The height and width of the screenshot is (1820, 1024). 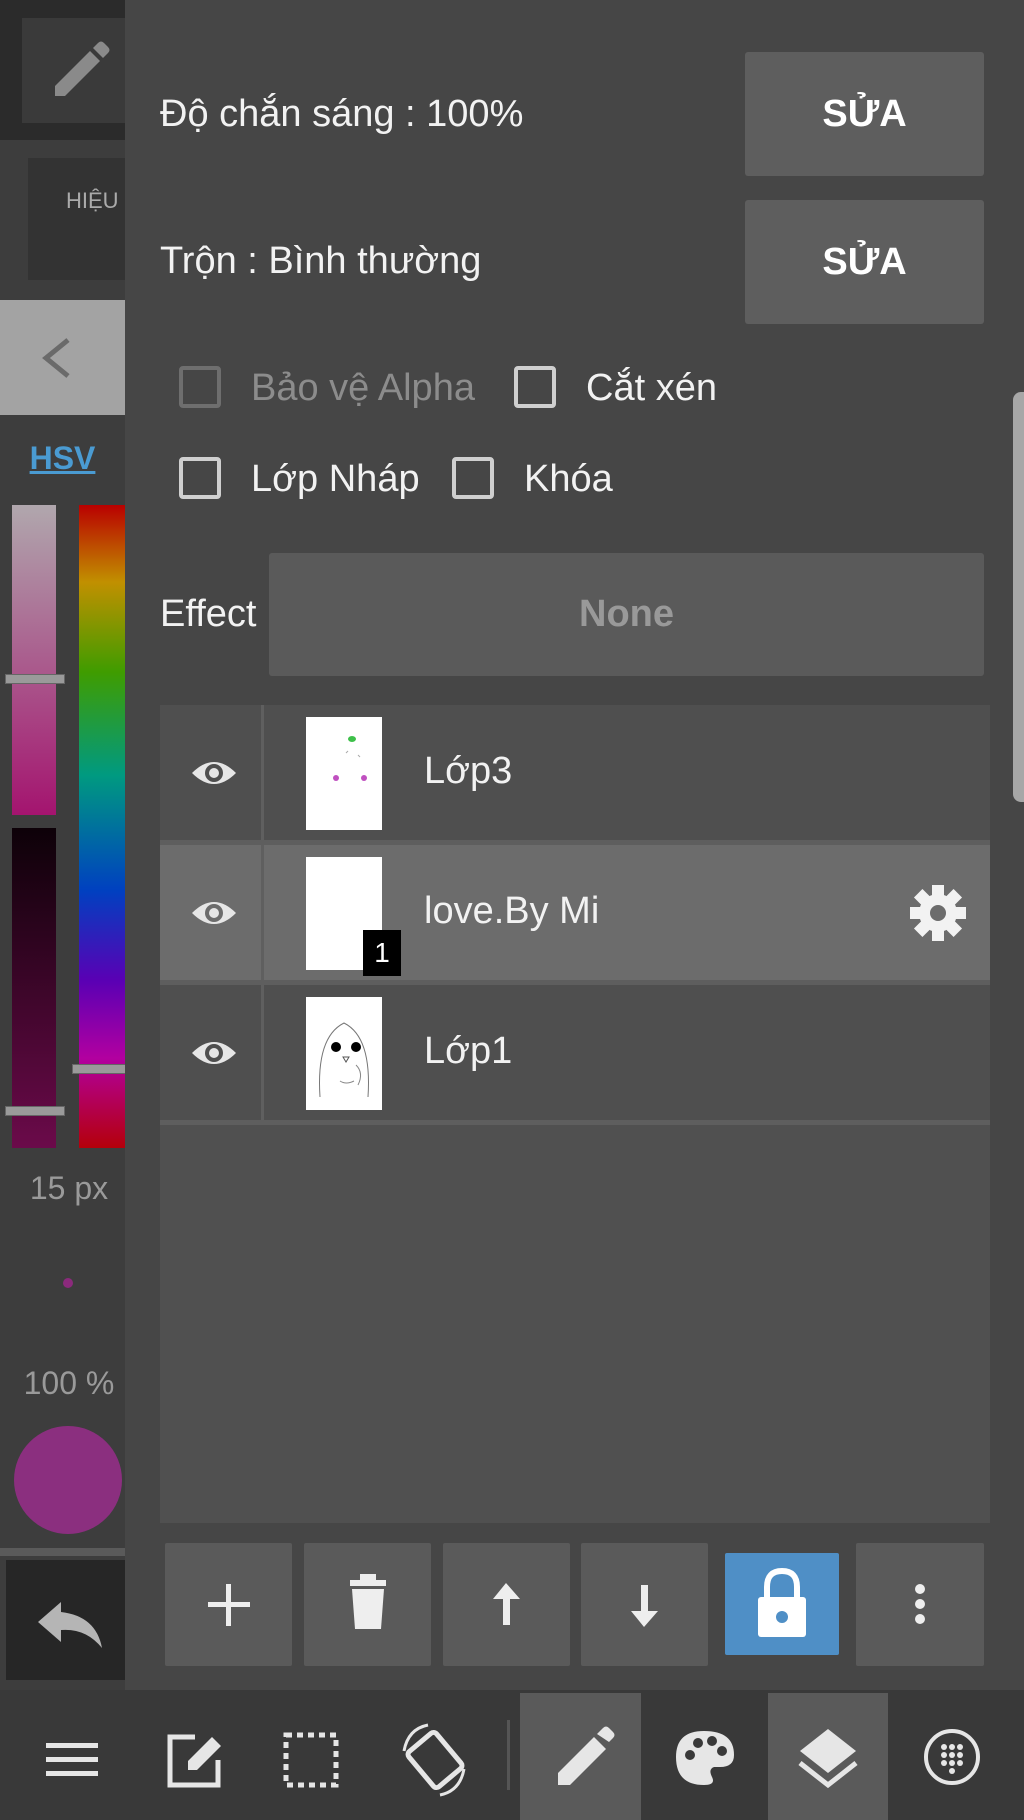 I want to click on effect-tab-label: HIỆU, so click(x=92, y=200).